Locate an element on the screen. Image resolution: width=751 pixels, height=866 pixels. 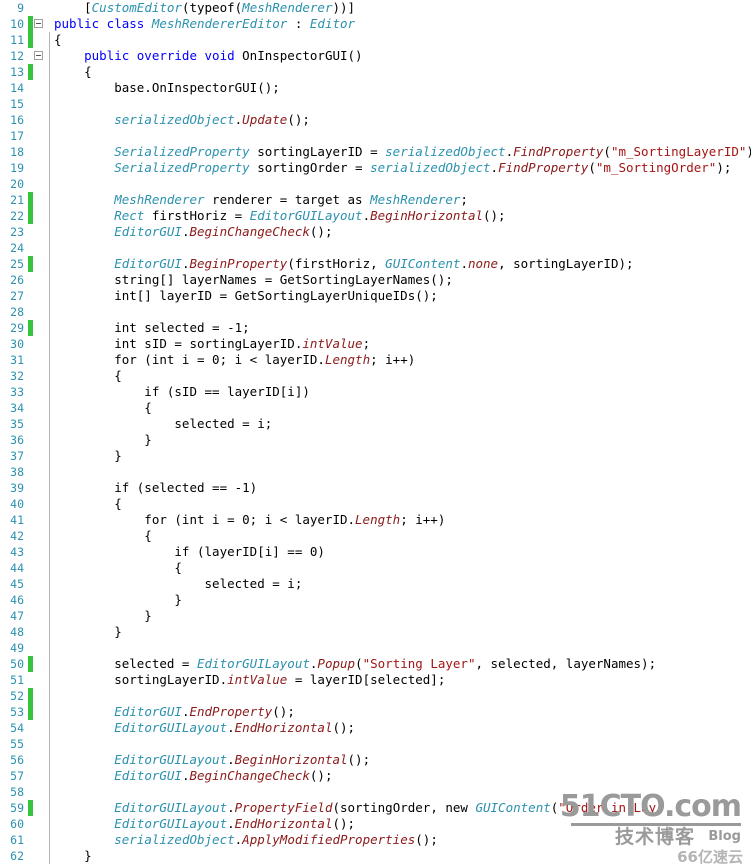
code-line: 32 { is located at coordinates (375, 376).